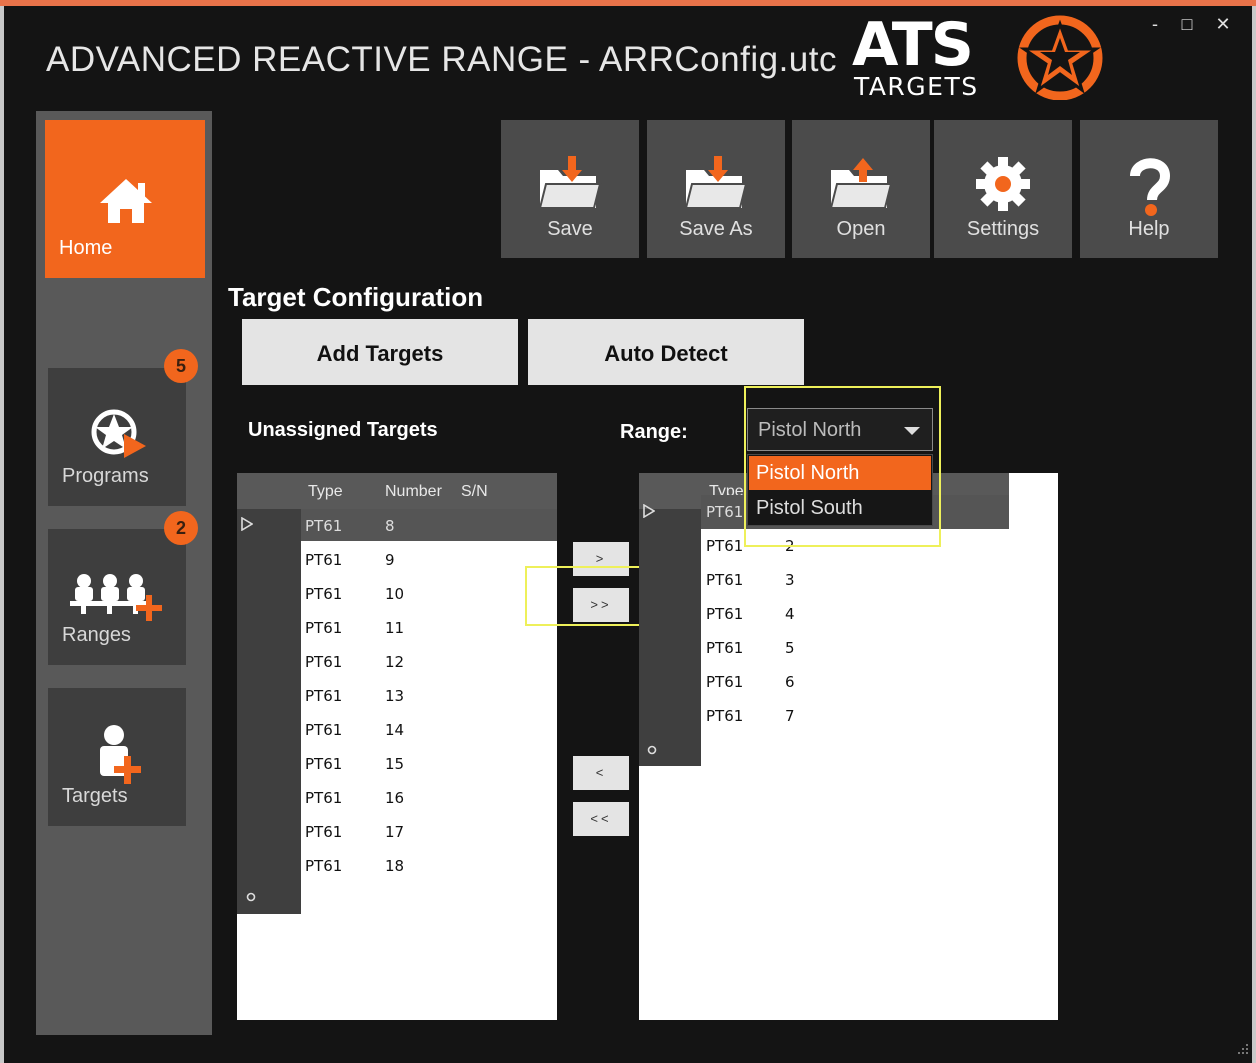 This screenshot has width=1256, height=1063. What do you see at coordinates (790, 682) in the screenshot?
I see `cell-number: 6` at bounding box center [790, 682].